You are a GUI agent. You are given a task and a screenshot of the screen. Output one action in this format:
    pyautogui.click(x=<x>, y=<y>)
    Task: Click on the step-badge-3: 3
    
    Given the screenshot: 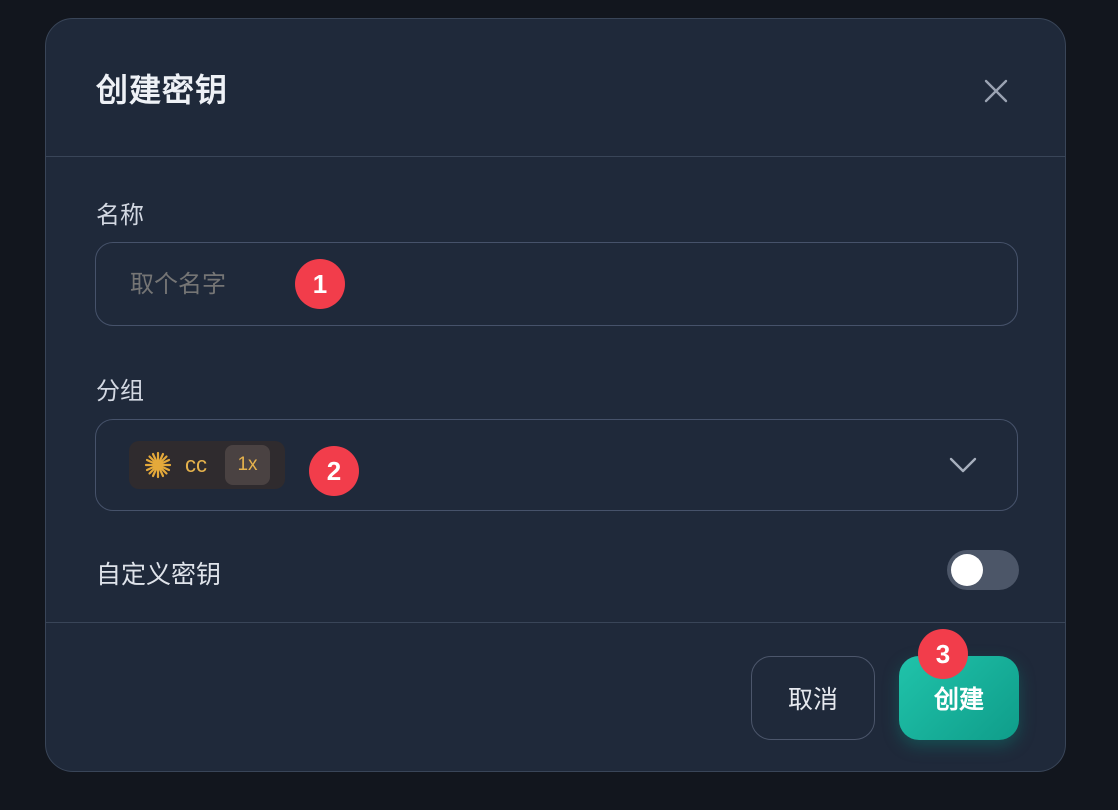 What is the action you would take?
    pyautogui.click(x=943, y=654)
    